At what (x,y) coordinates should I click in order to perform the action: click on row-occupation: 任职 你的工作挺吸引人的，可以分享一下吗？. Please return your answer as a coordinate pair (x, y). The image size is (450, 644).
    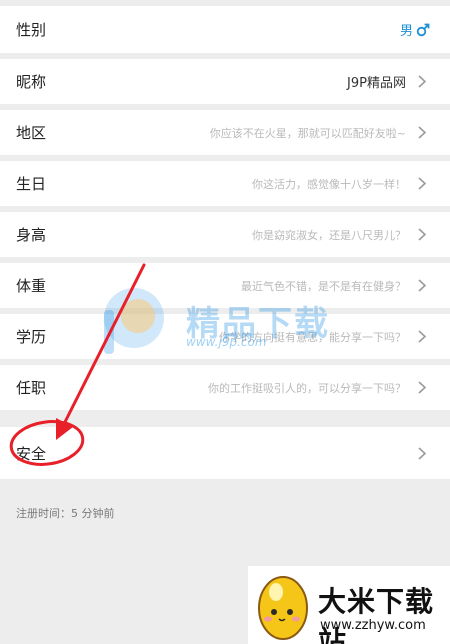
    Looking at the image, I should click on (225, 387).